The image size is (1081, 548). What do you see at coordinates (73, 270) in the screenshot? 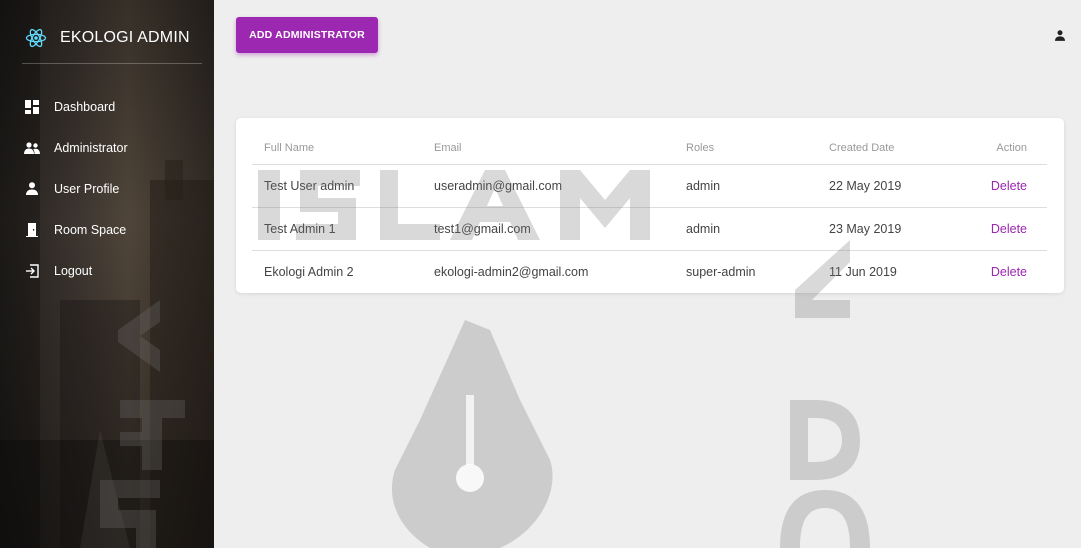
I see `sidebar-item-label: Logout` at bounding box center [73, 270].